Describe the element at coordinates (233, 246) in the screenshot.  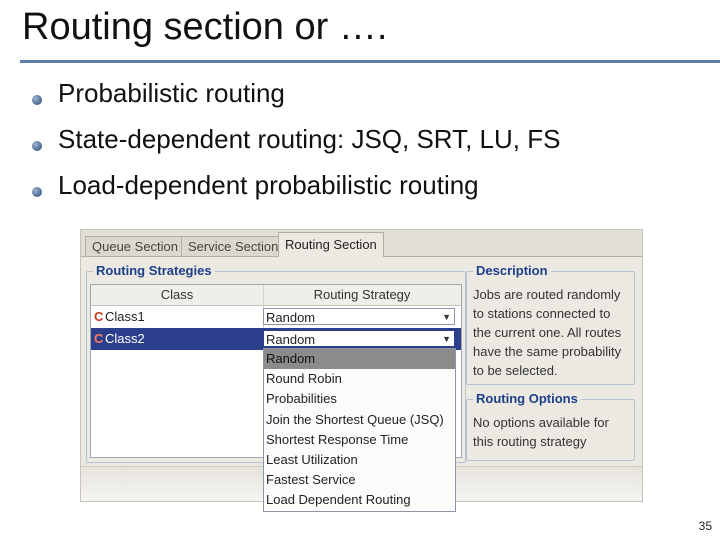
I see `tab-service-section: Service Section` at that location.